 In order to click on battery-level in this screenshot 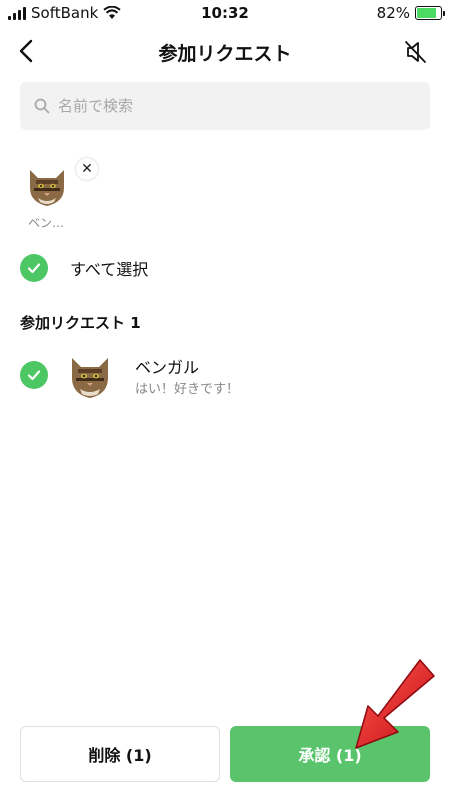, I will do `click(426, 13)`.